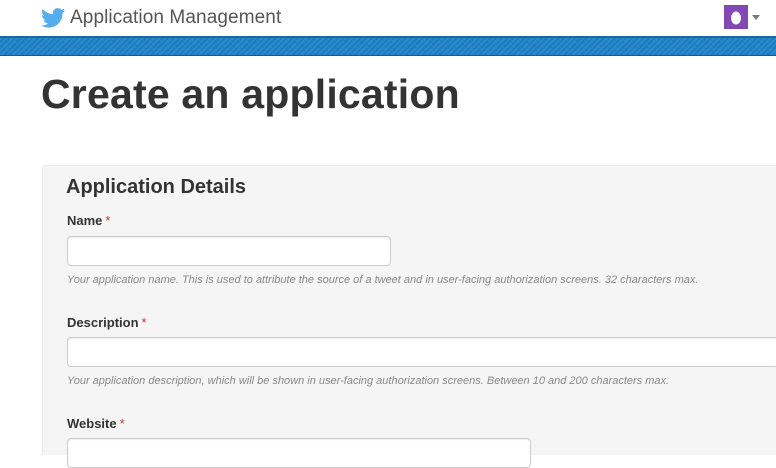 This screenshot has width=776, height=468. What do you see at coordinates (85, 220) in the screenshot?
I see `name-label-text: Name` at bounding box center [85, 220].